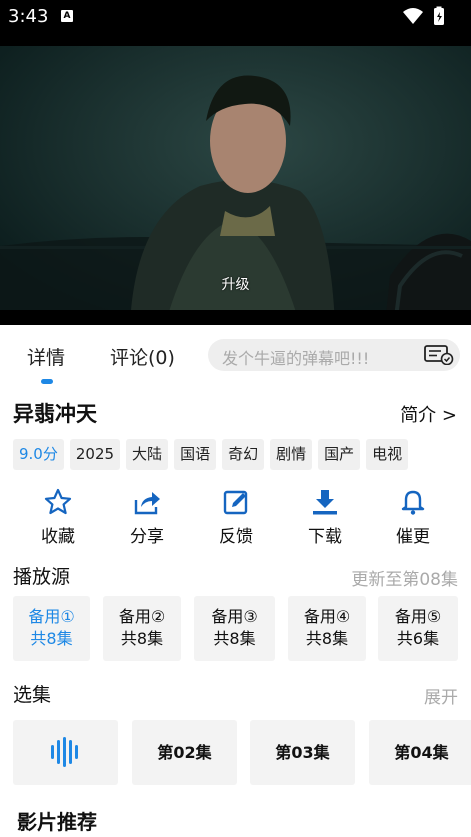  I want to click on playing-icon, so click(64, 752).